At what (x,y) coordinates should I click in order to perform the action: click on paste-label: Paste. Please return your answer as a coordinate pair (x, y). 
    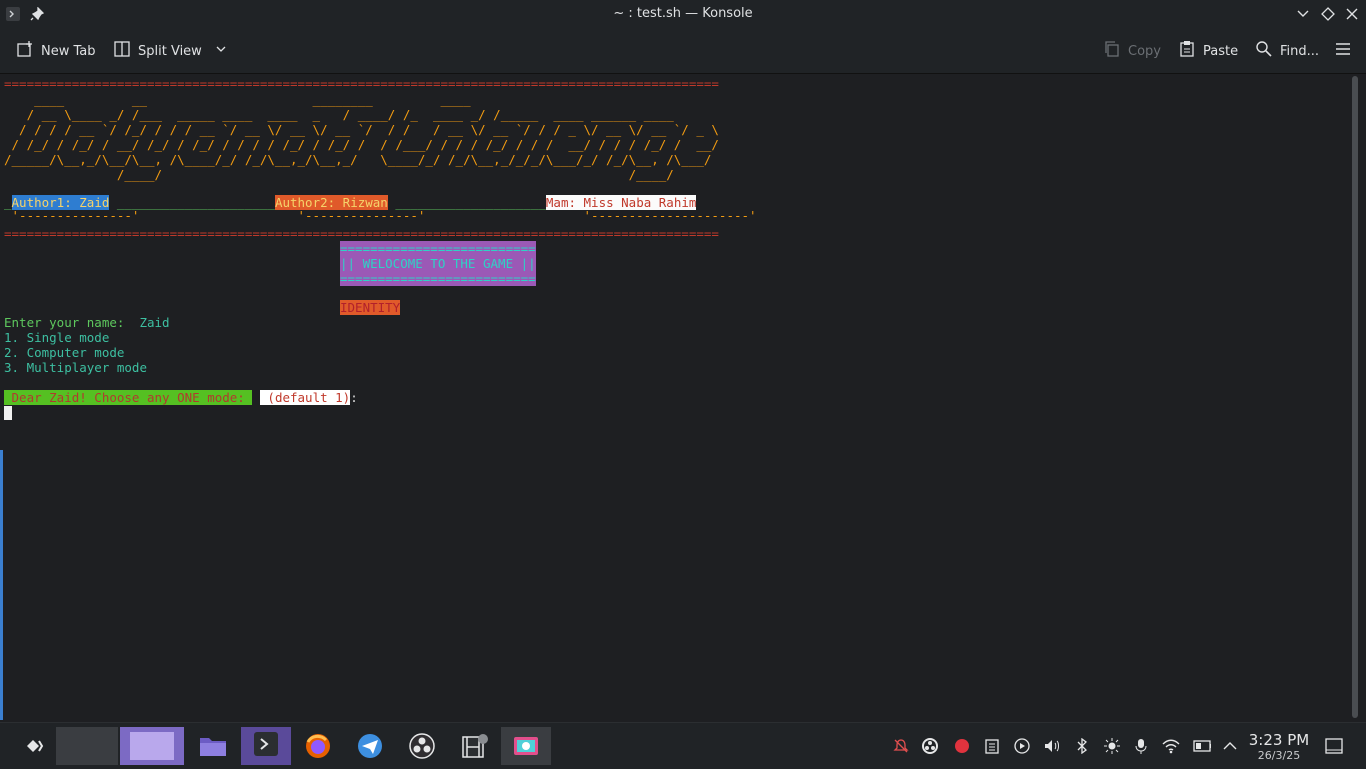
    Looking at the image, I should click on (1221, 51).